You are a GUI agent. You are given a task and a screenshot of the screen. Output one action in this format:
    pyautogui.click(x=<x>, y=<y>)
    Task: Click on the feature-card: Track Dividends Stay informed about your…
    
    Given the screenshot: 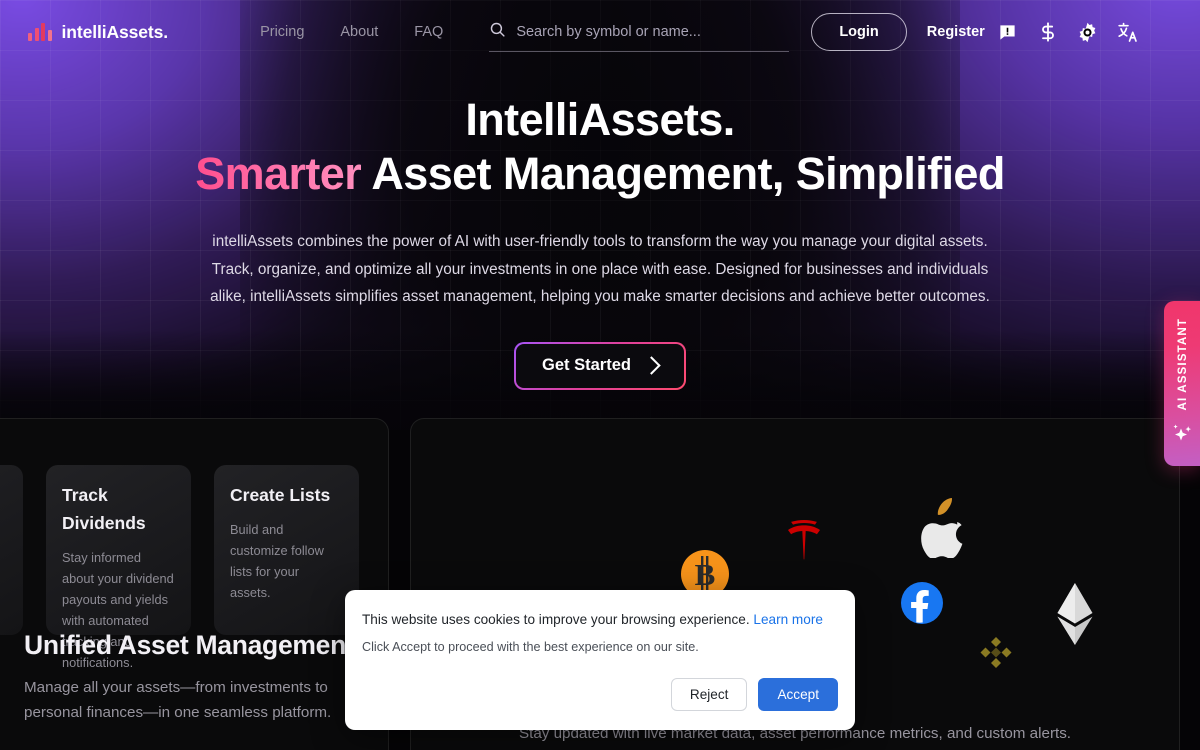 What is the action you would take?
    pyautogui.click(x=118, y=567)
    